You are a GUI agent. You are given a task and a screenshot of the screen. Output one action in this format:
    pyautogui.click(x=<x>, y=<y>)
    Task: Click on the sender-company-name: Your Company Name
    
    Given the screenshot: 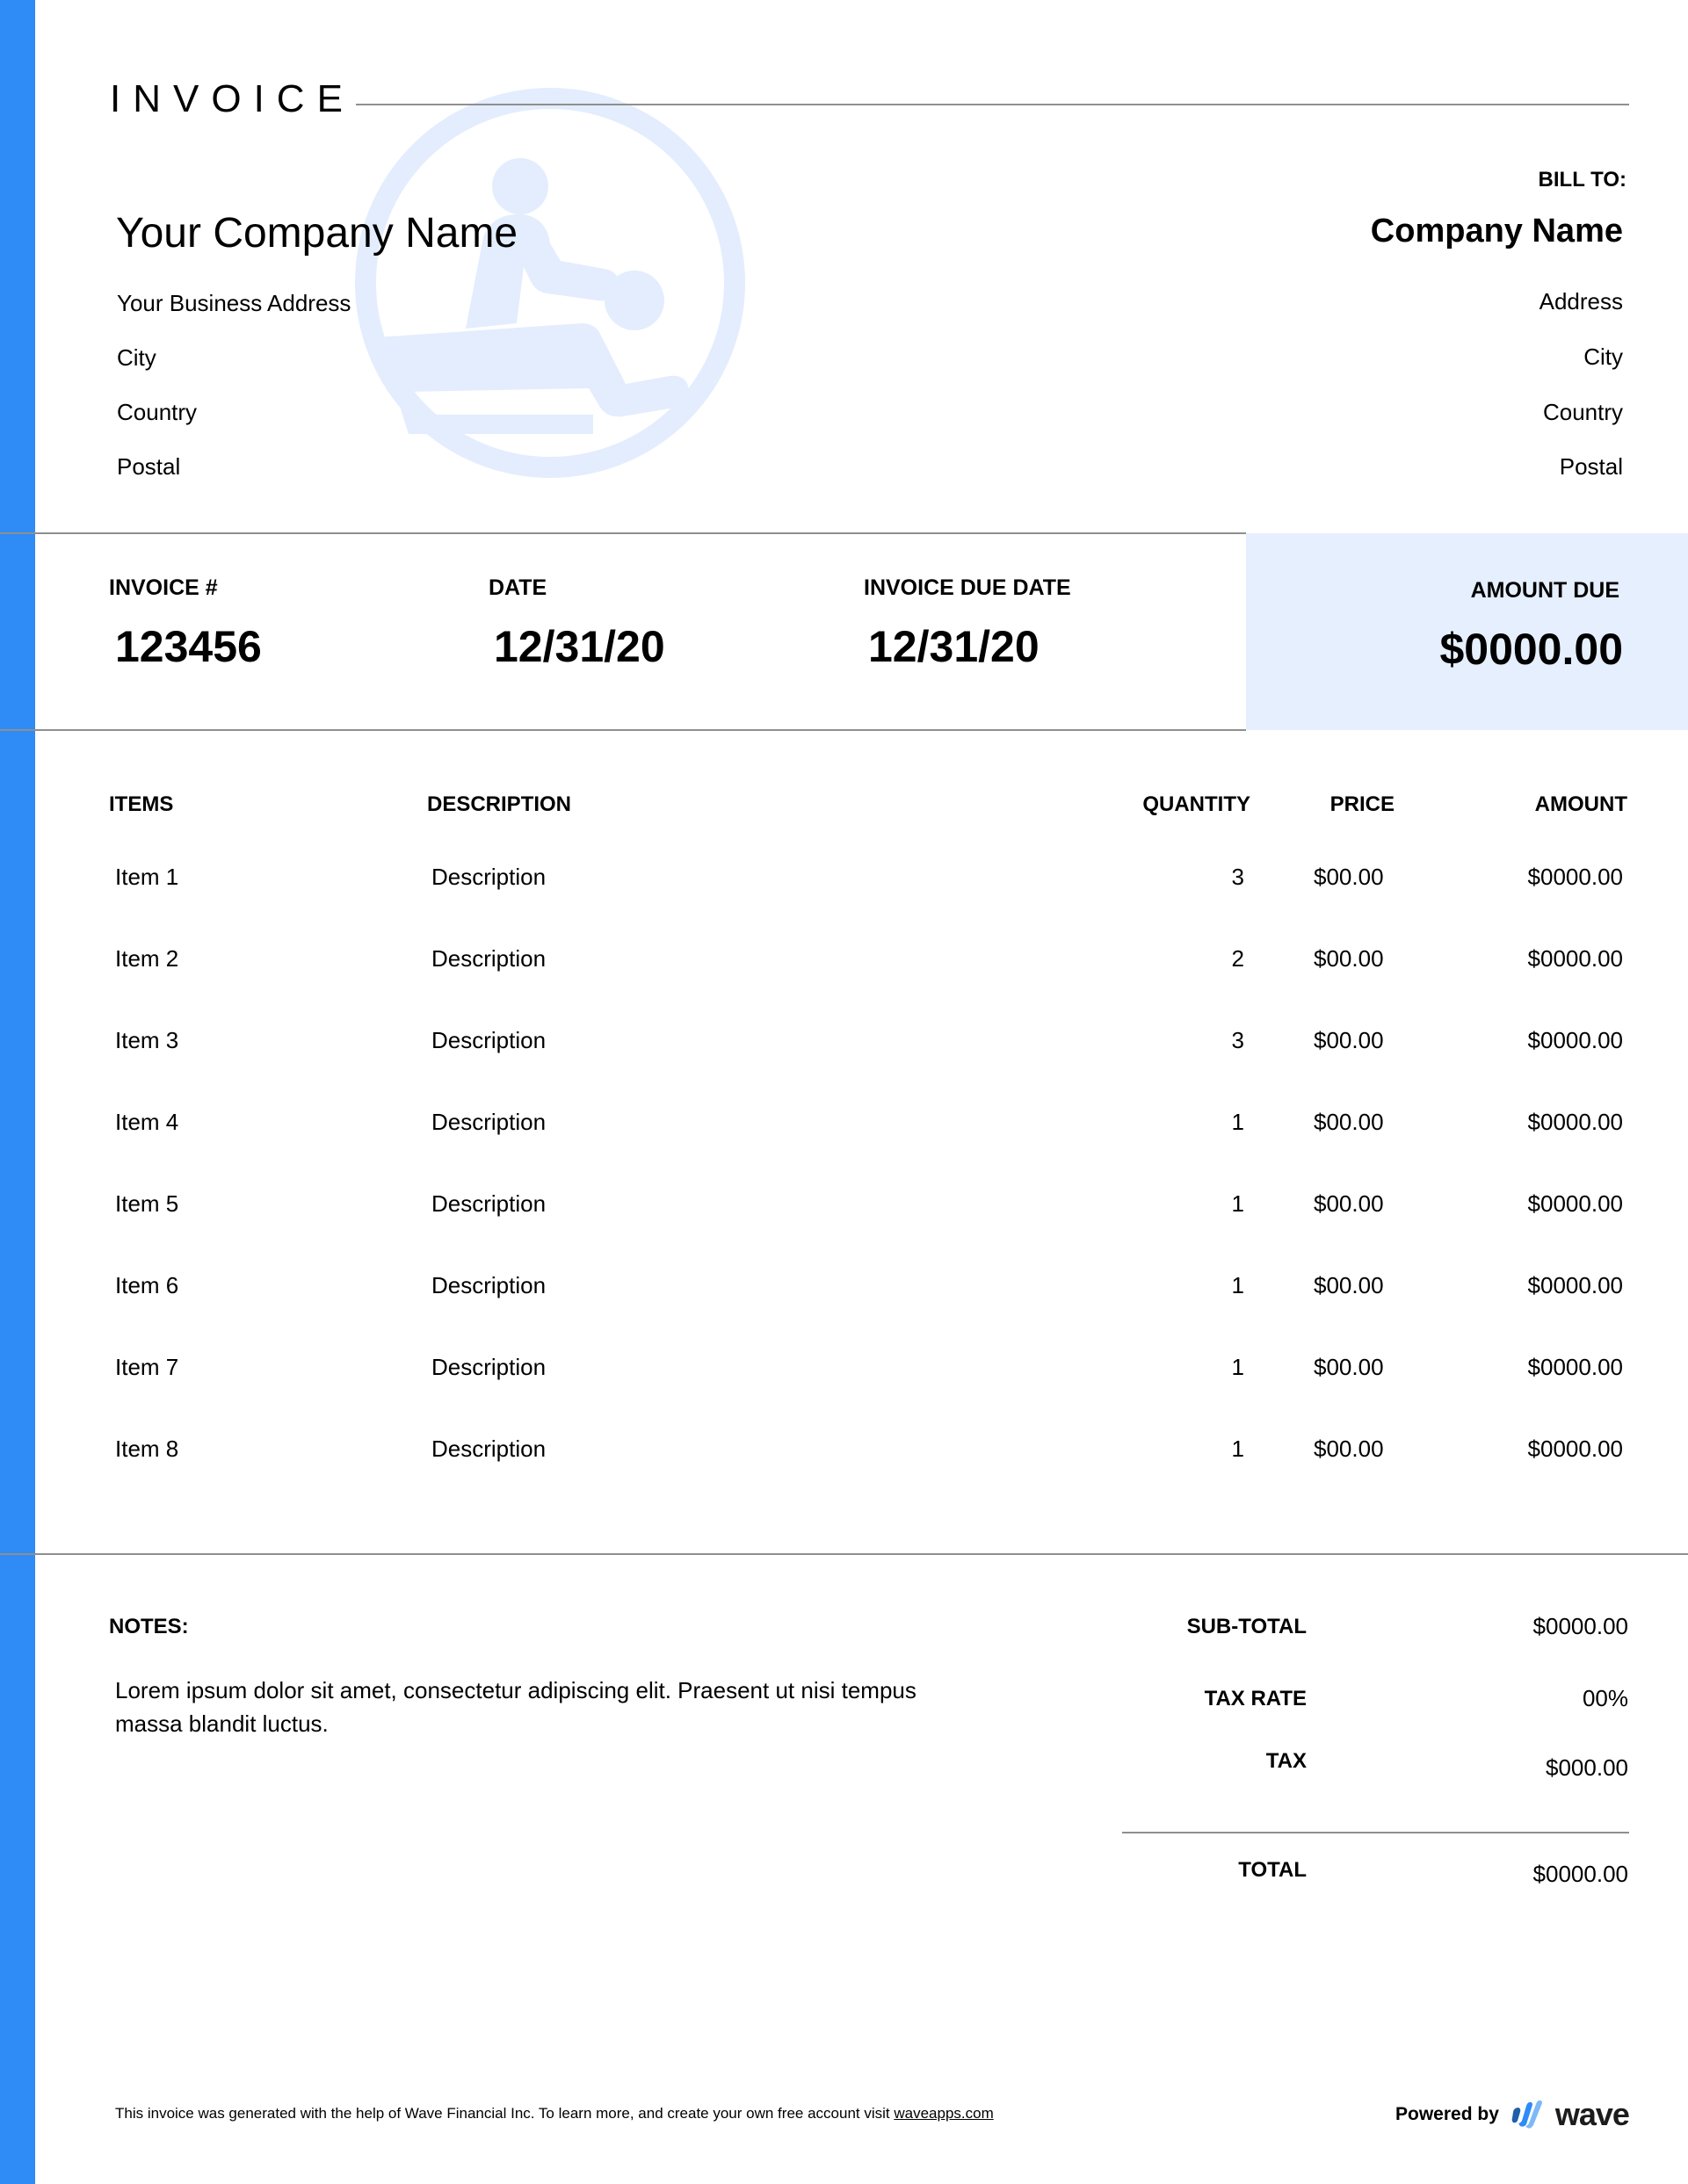 What is the action you would take?
    pyautogui.click(x=317, y=234)
    